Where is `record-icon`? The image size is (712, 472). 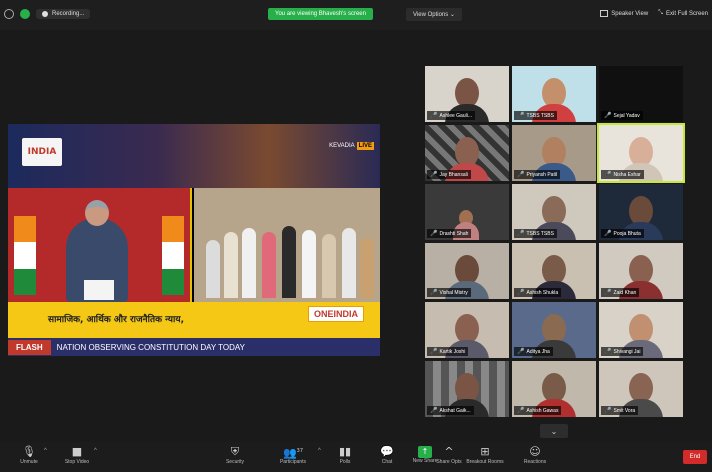
record-icon is located at coordinates (45, 14).